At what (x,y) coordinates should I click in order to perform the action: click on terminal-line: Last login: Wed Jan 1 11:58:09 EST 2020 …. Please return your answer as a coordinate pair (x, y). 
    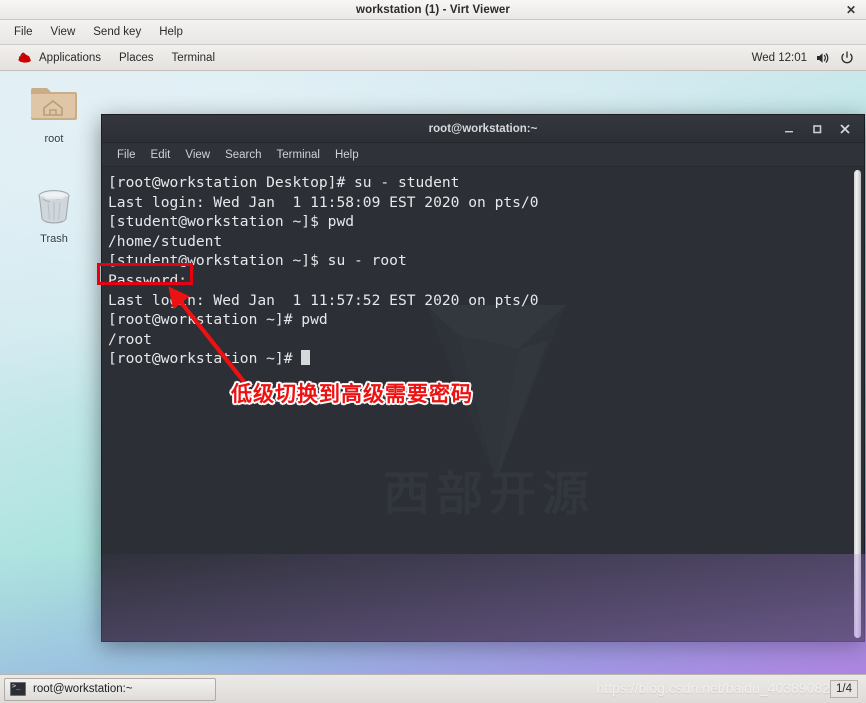
    Looking at the image, I should click on (323, 202).